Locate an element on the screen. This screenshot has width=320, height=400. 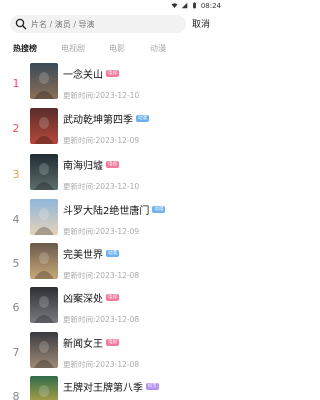
rank-number: 5 is located at coordinates (16, 263).